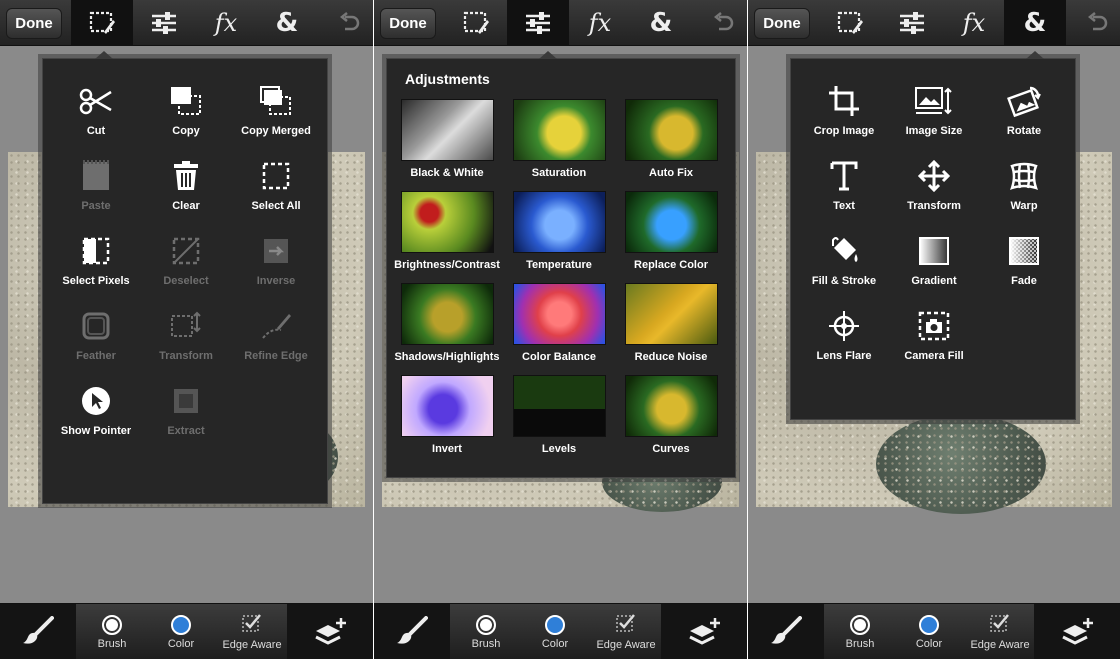 This screenshot has height=659, width=1120. I want to click on menu-item-label: Paste, so click(96, 206).